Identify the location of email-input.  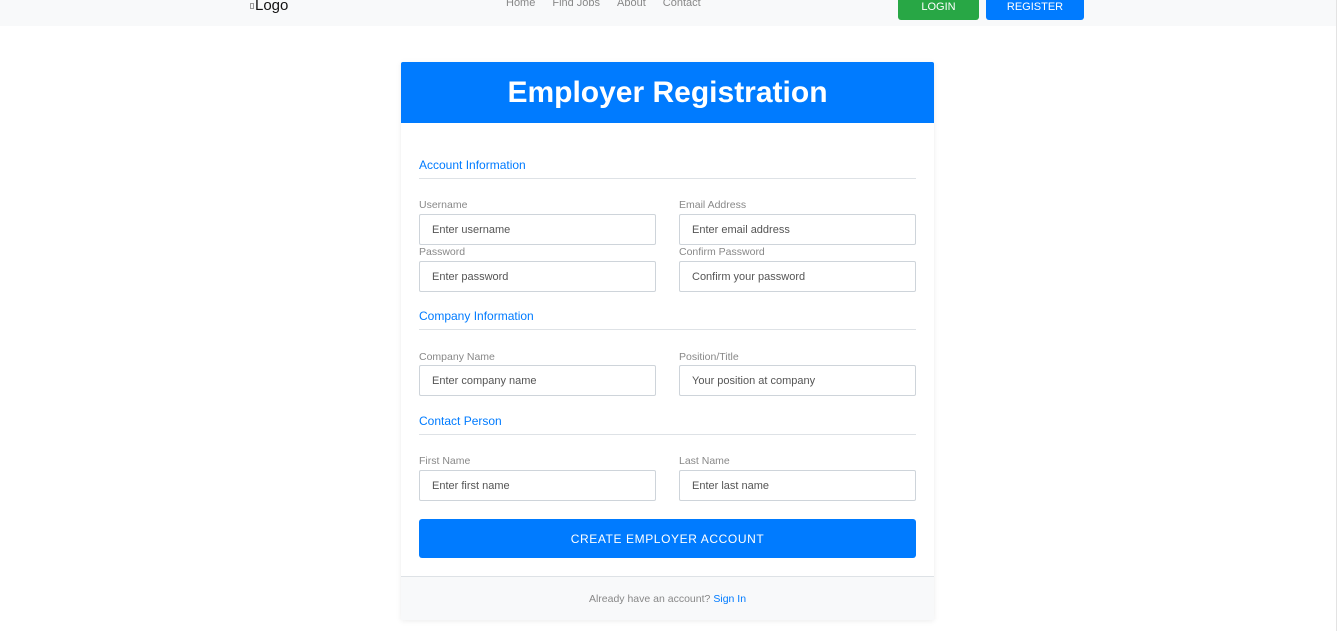
(797, 229).